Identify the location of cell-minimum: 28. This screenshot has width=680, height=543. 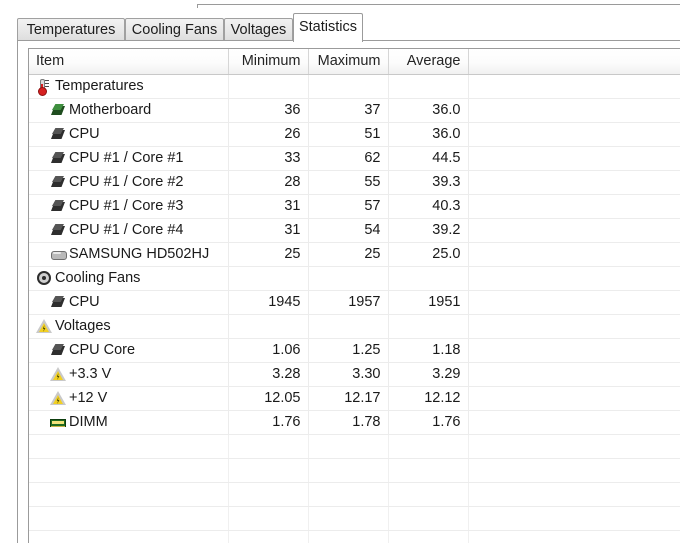
(268, 182).